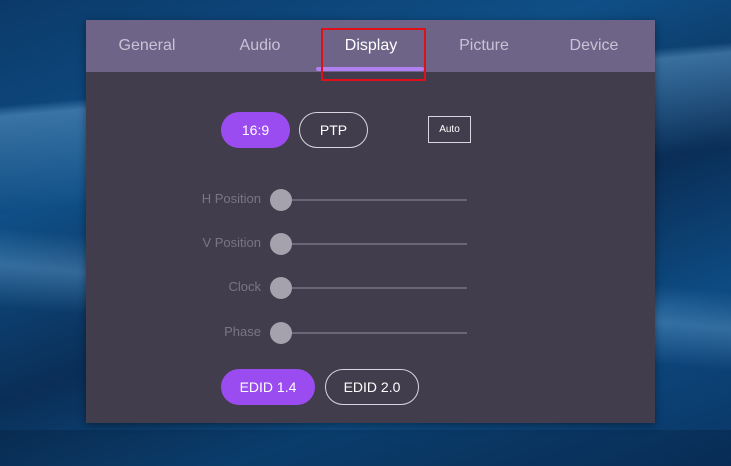 The height and width of the screenshot is (466, 731). Describe the element at coordinates (449, 129) in the screenshot. I see `auto-adjust-button: Auto` at that location.